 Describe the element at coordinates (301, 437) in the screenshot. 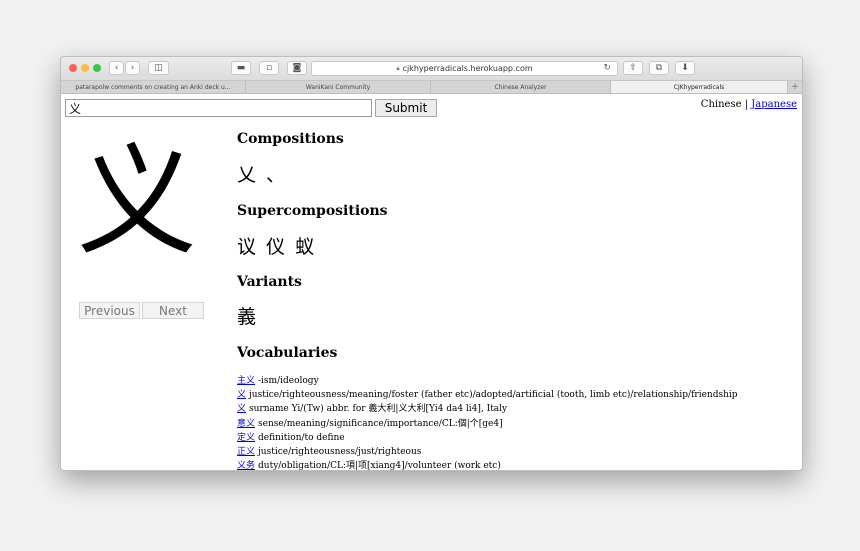

I see `vocab-definition: definition/to define` at that location.